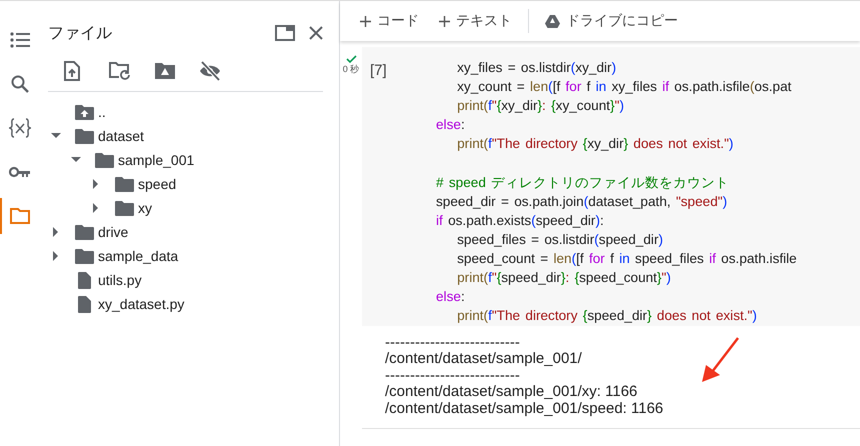  What do you see at coordinates (316, 33) in the screenshot?
I see `close-icon` at bounding box center [316, 33].